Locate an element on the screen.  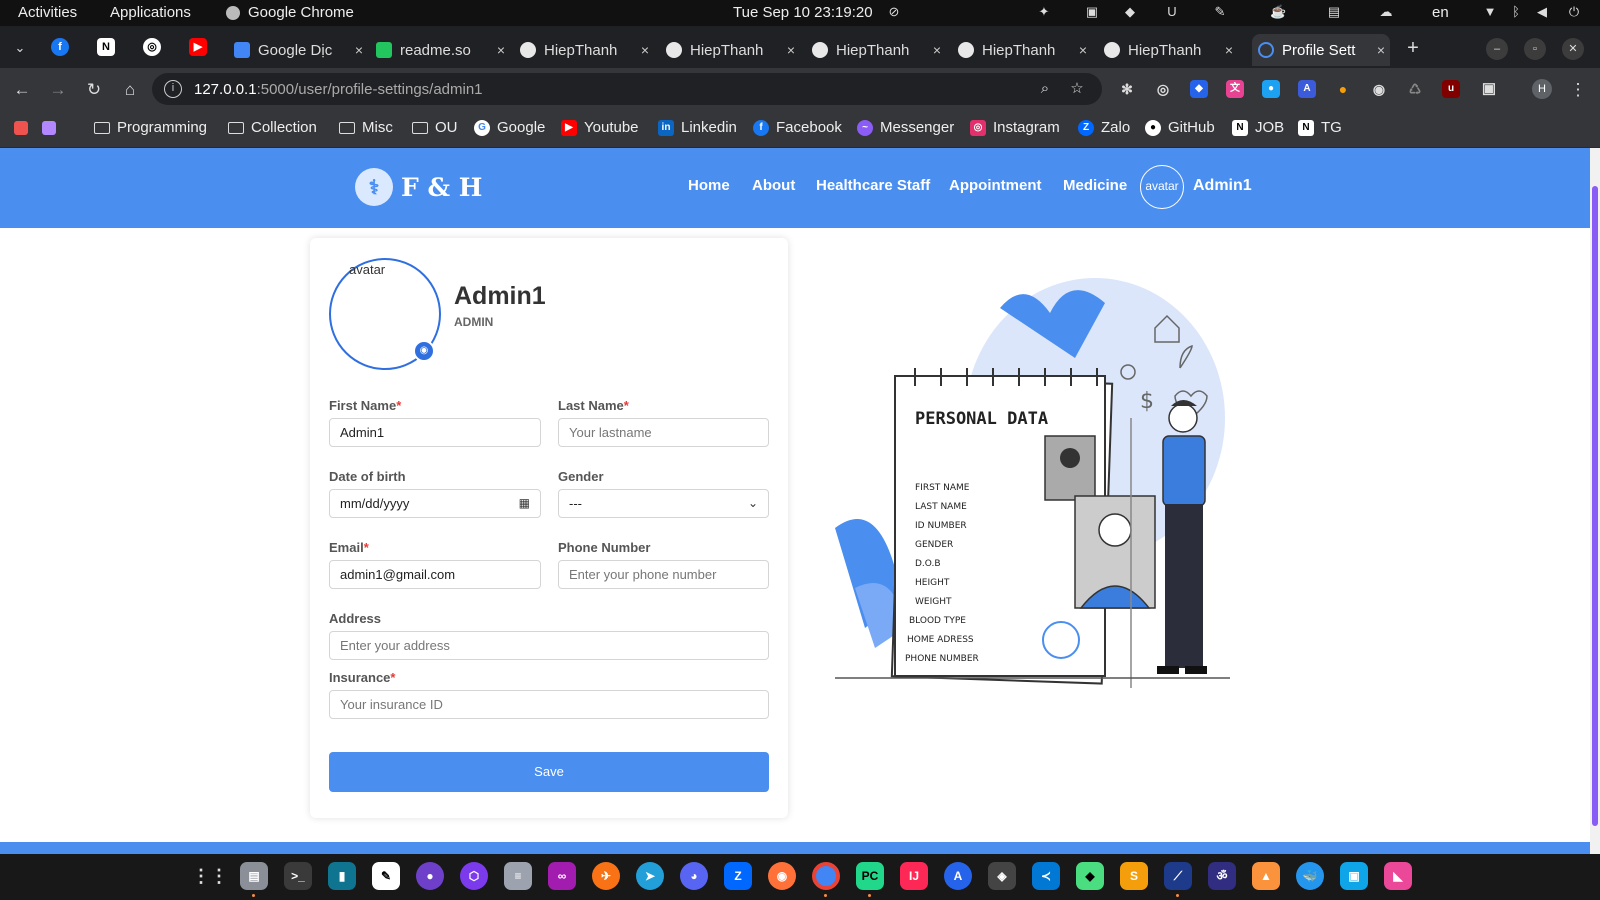
app-purple-icon: ⬡ is located at coordinates (474, 876).